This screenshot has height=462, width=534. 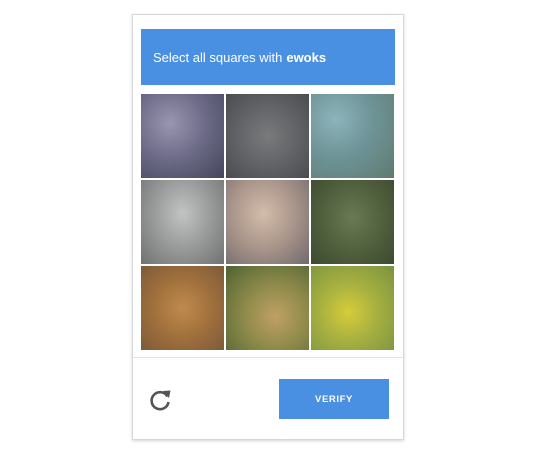 I want to click on footer-divider, so click(x=268, y=357).